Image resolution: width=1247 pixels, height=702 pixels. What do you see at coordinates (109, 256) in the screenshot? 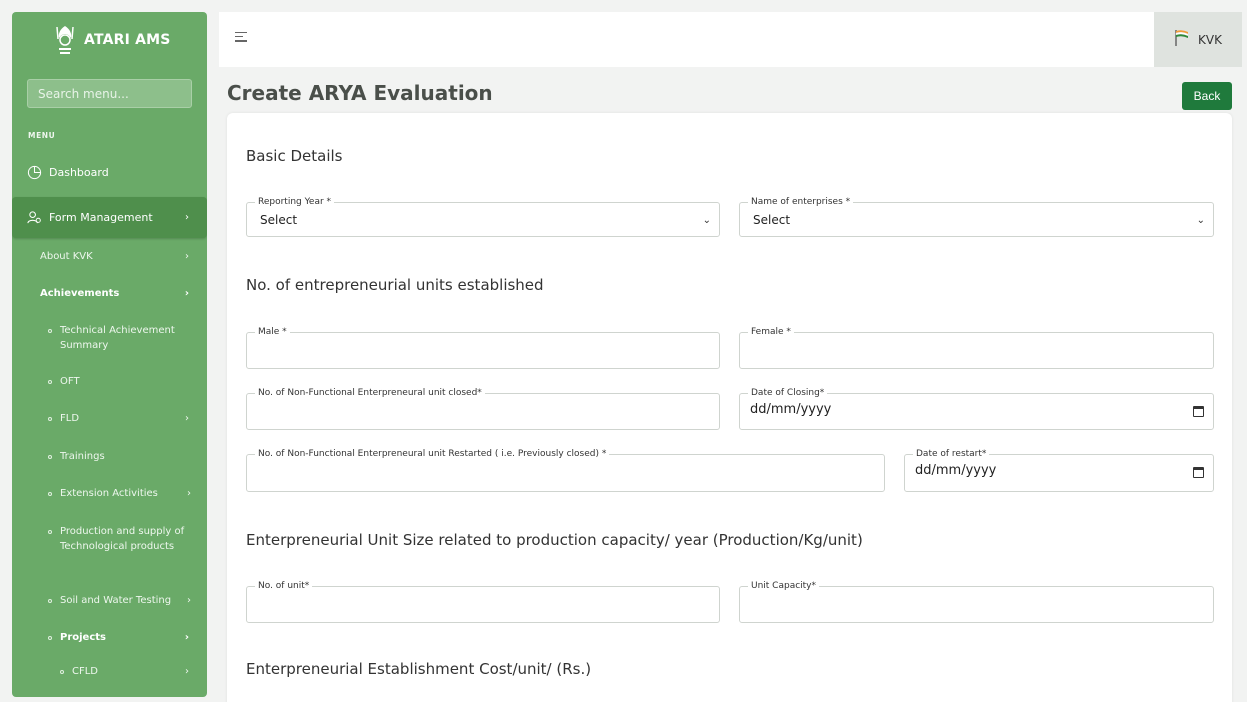
I see `sidebar-item-about-kvk: About KVK ›` at bounding box center [109, 256].